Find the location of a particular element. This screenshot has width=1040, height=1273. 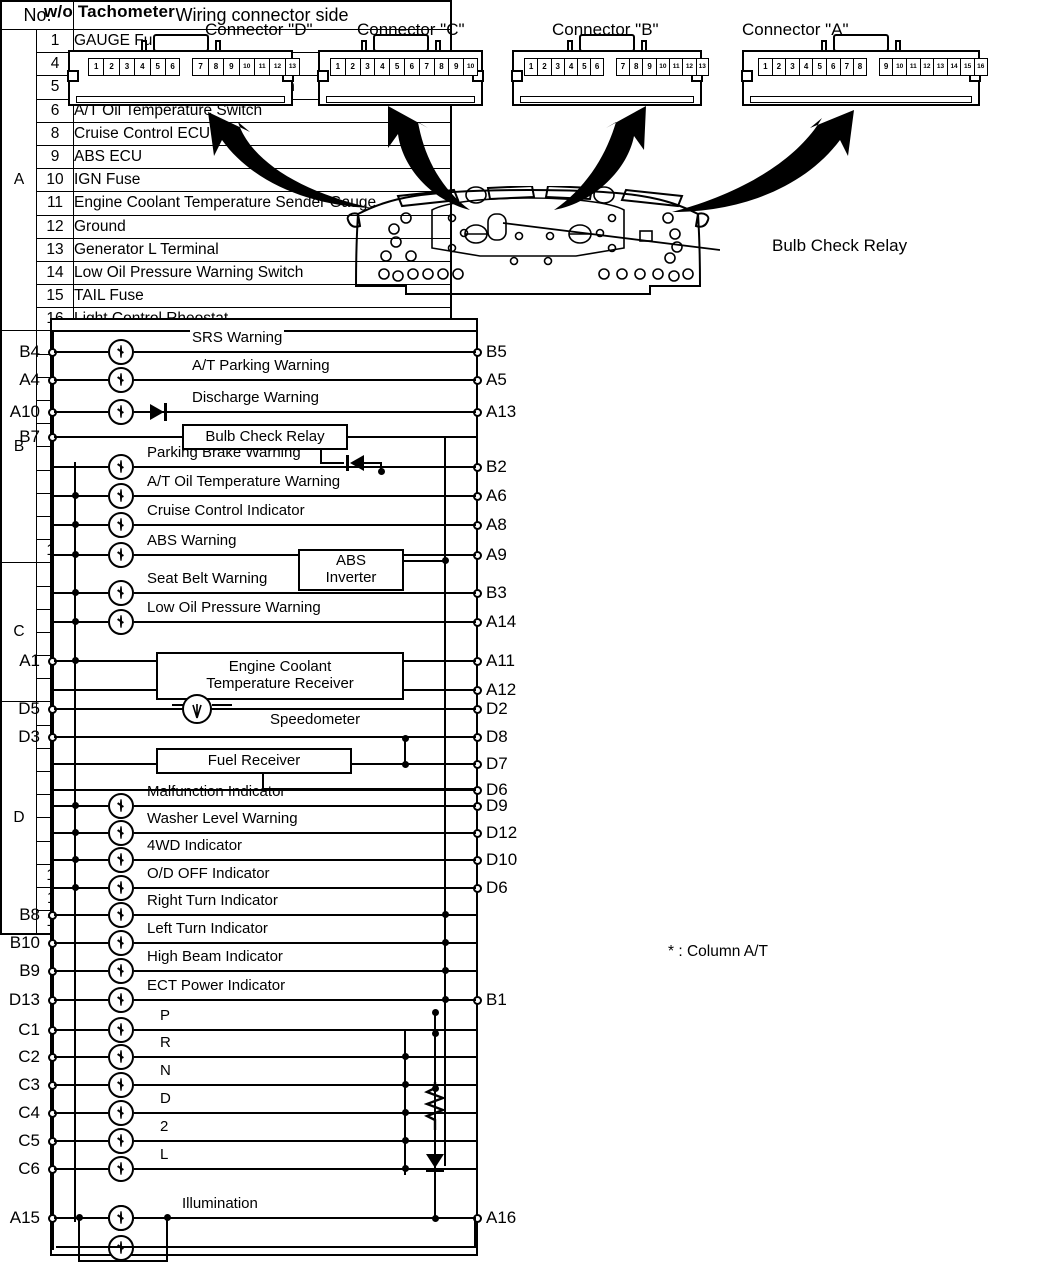

terminal-label-A11: A11 is located at coordinates (500, 660).